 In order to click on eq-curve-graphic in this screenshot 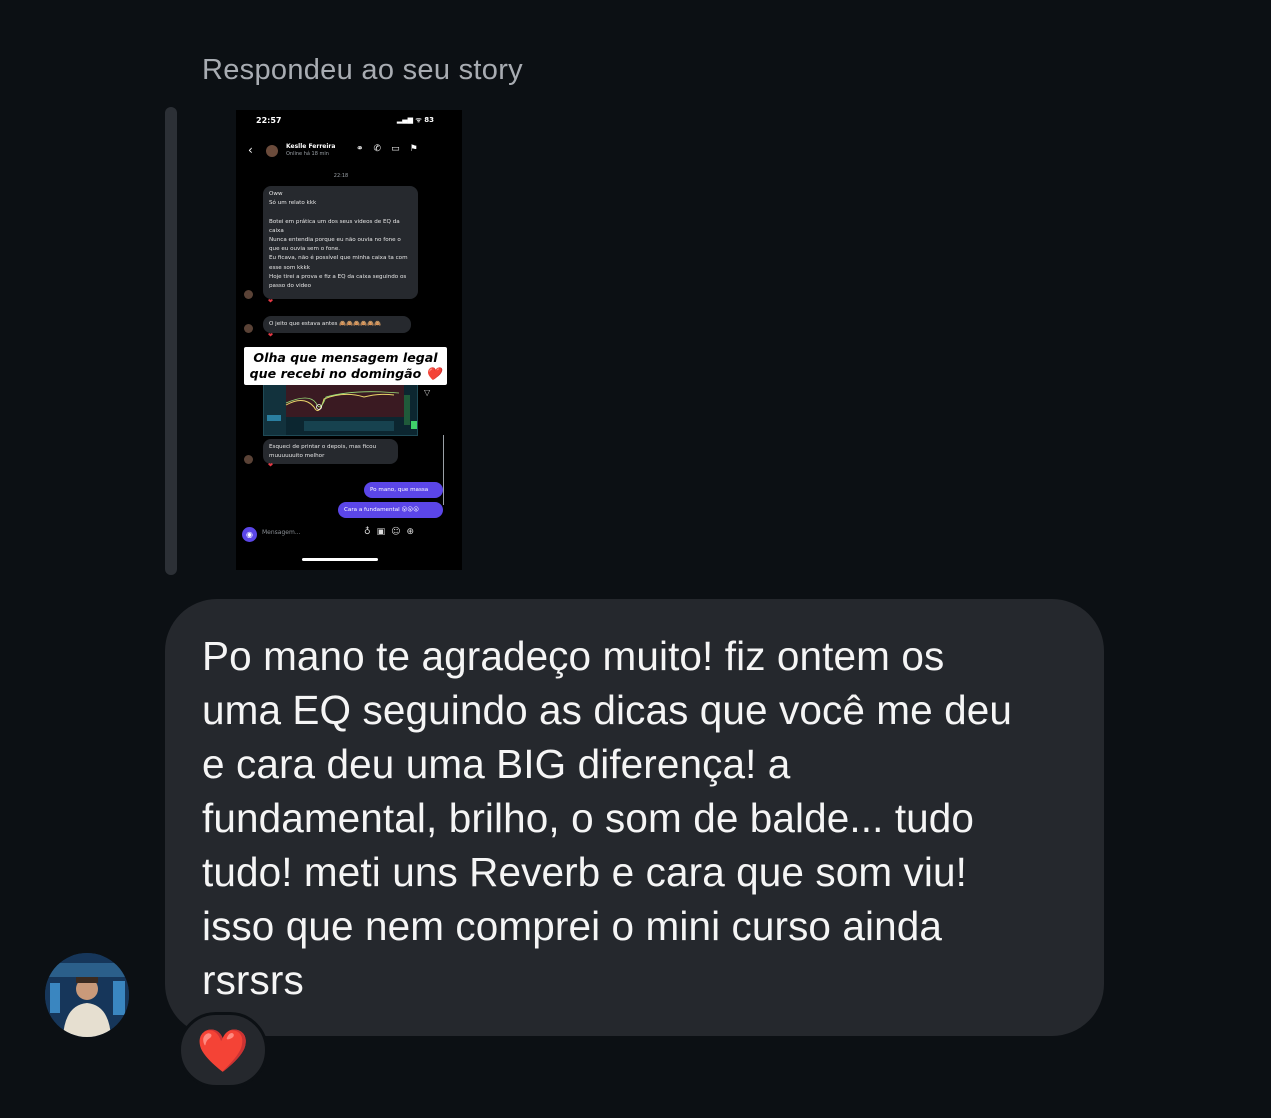, I will do `click(340, 410)`.